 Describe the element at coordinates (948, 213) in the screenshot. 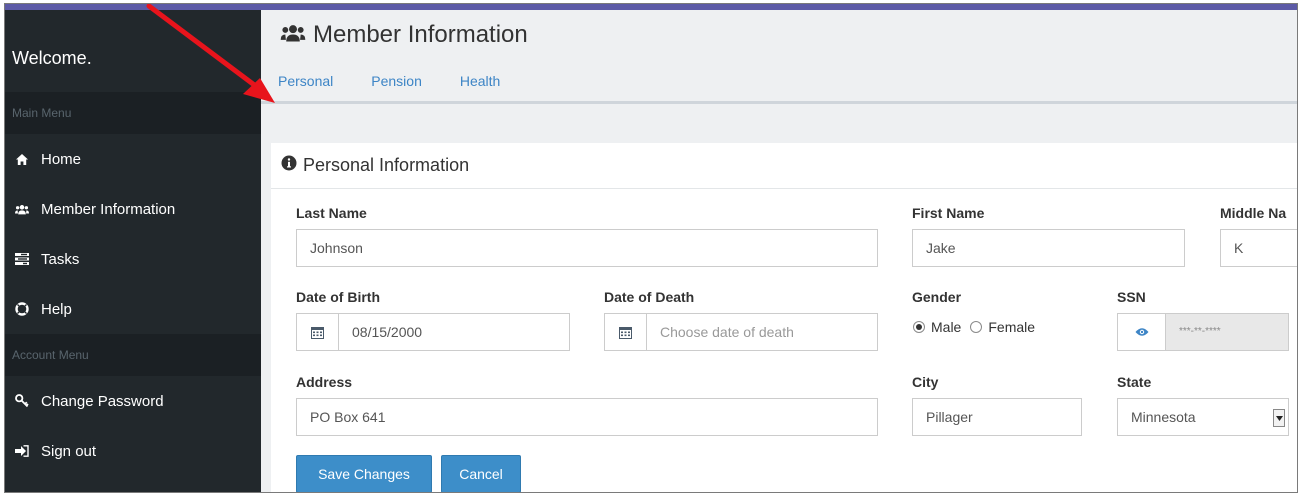

I see `first-name-label: First Name` at that location.